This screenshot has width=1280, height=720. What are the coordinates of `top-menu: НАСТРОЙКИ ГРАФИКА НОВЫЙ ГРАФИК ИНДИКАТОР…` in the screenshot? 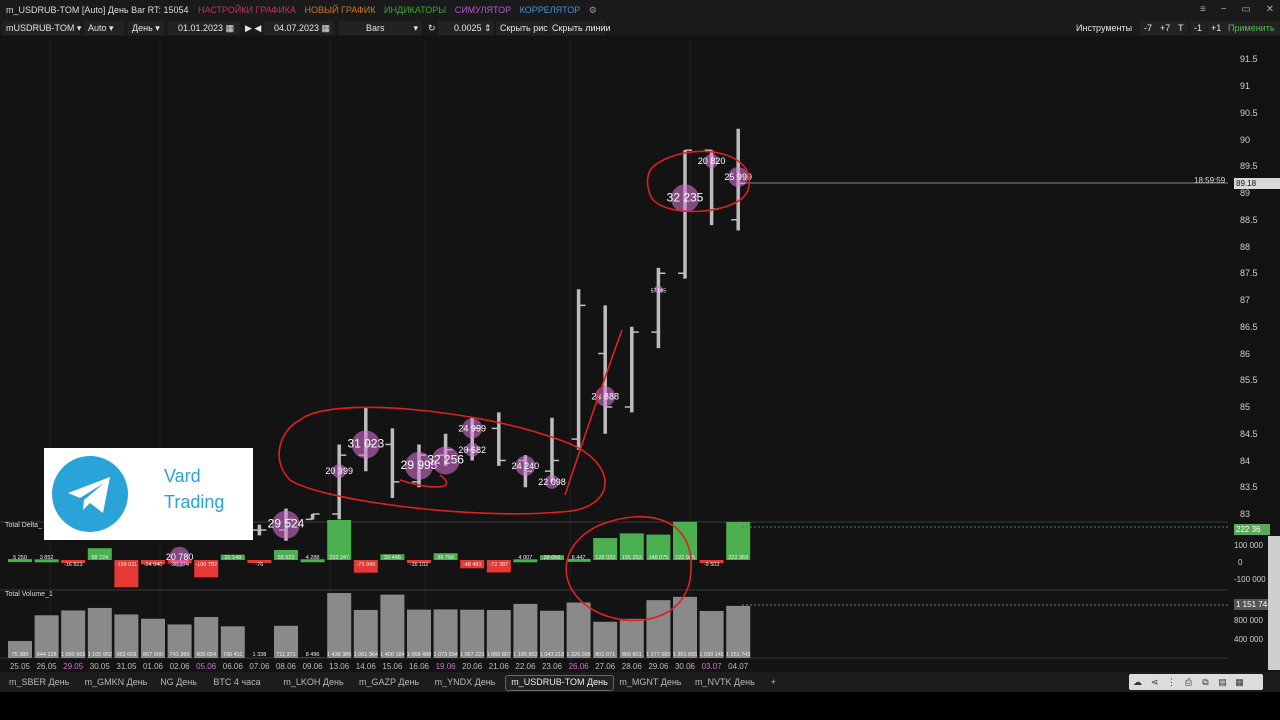 It's located at (400, 10).